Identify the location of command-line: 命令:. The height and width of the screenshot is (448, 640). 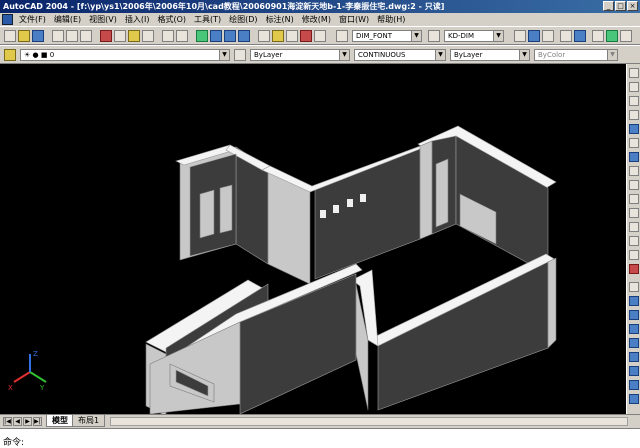
(320, 438).